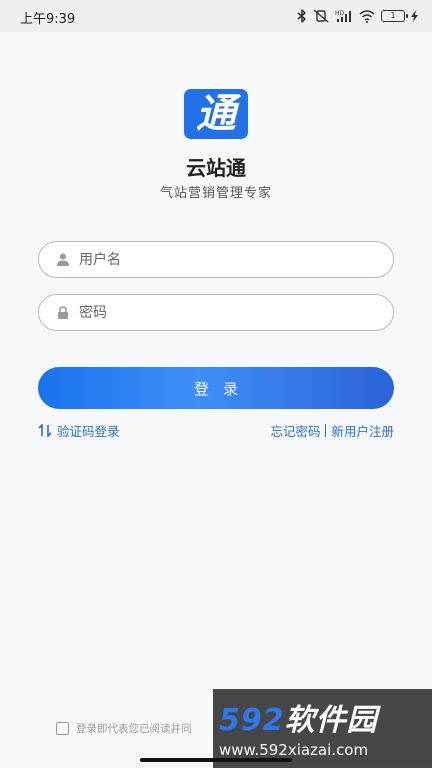 This screenshot has width=432, height=768. What do you see at coordinates (216, 760) in the screenshot?
I see `home-indicator` at bounding box center [216, 760].